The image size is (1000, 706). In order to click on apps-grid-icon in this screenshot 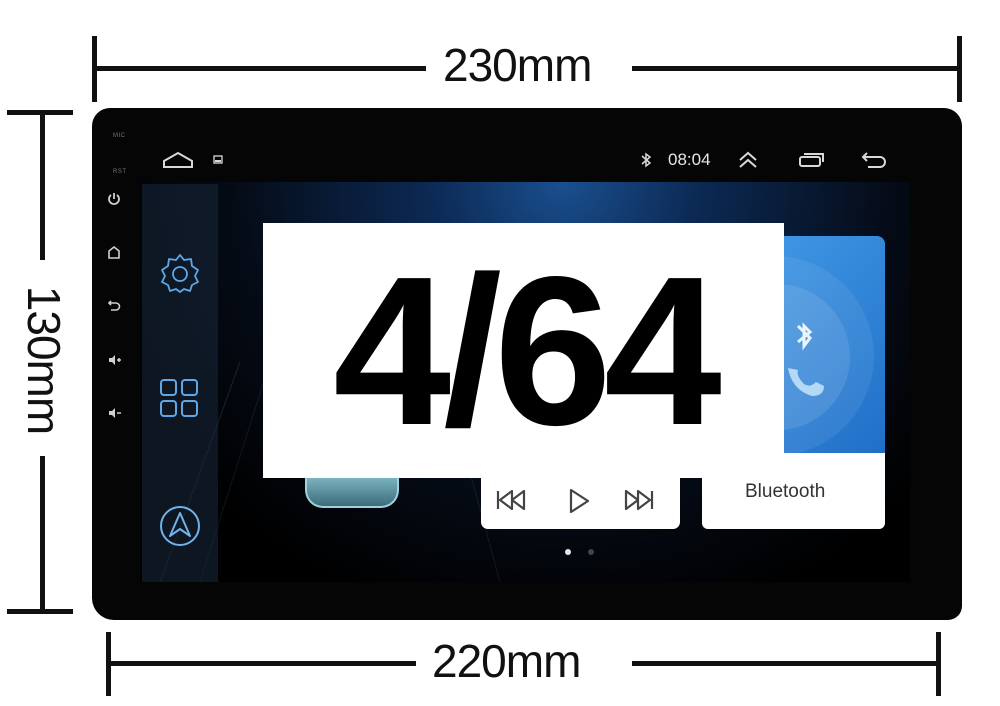, I will do `click(180, 399)`.